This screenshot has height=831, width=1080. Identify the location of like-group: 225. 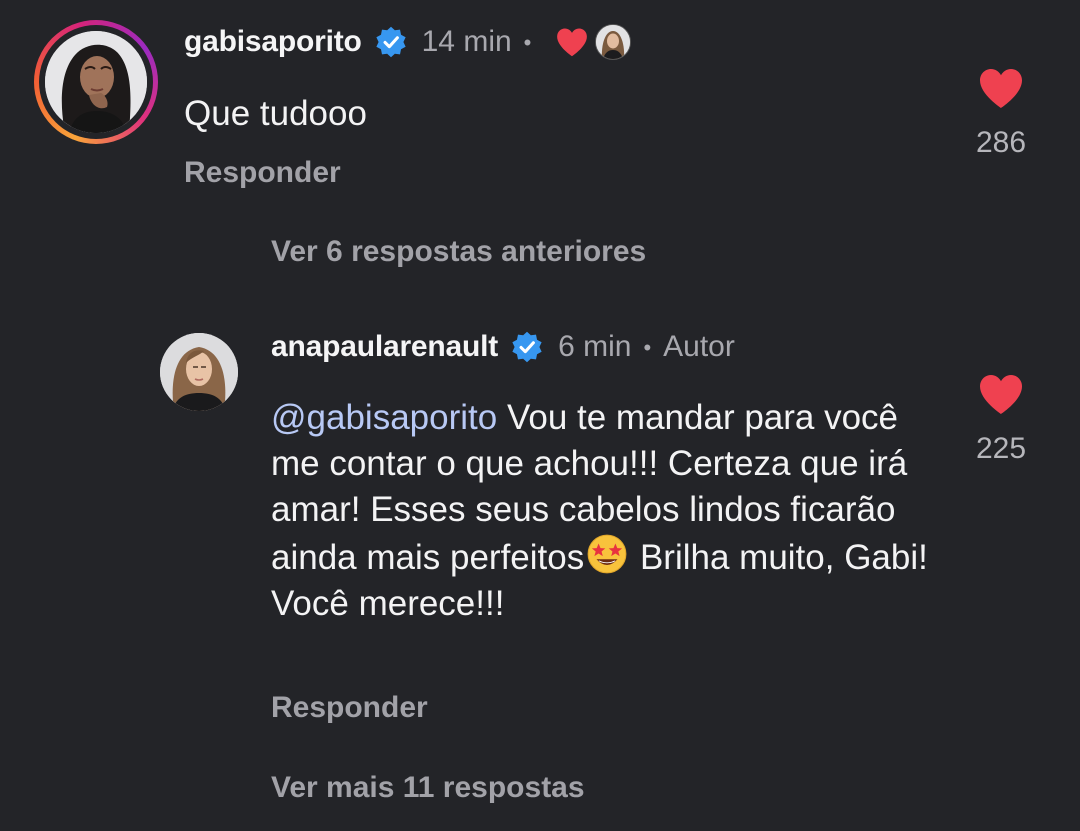
(1001, 419).